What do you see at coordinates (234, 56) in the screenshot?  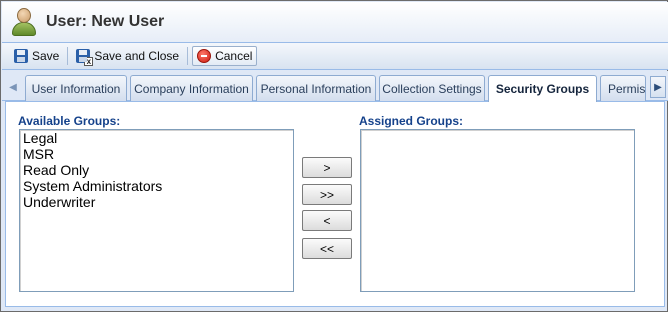 I see `cancel-button-label: Cancel` at bounding box center [234, 56].